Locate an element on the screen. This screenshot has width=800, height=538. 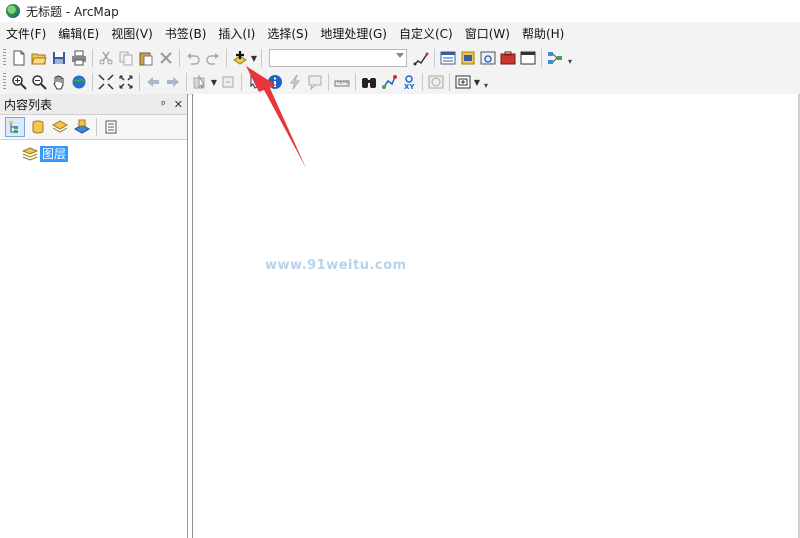
window-title: 无标题 - ArcMap is located at coordinates (72, 11).